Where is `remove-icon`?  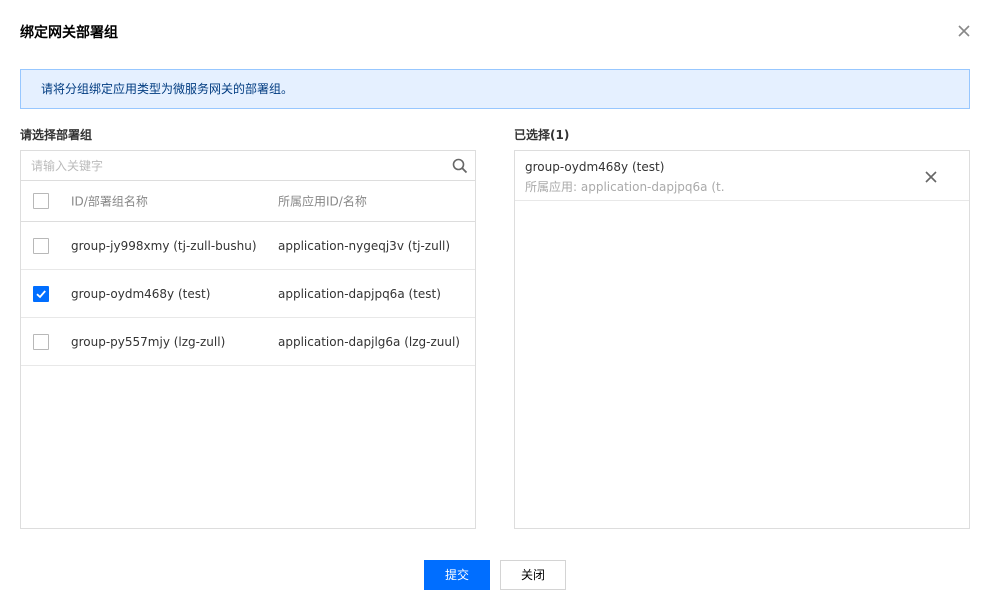
remove-icon is located at coordinates (931, 177).